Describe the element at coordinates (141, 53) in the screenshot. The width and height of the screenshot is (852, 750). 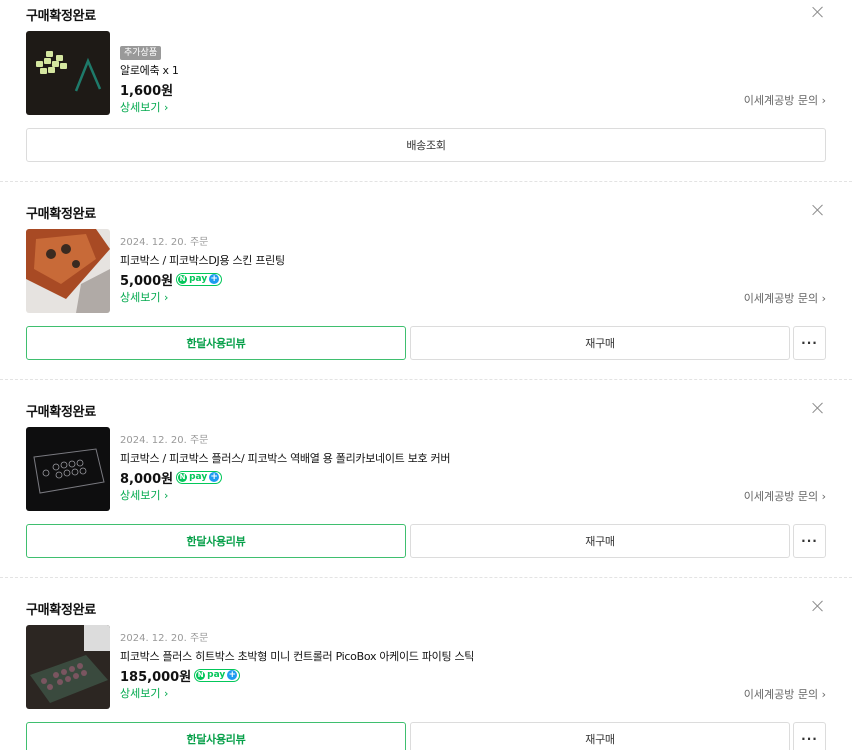
I see `extra-product-badge: 추가상품` at that location.